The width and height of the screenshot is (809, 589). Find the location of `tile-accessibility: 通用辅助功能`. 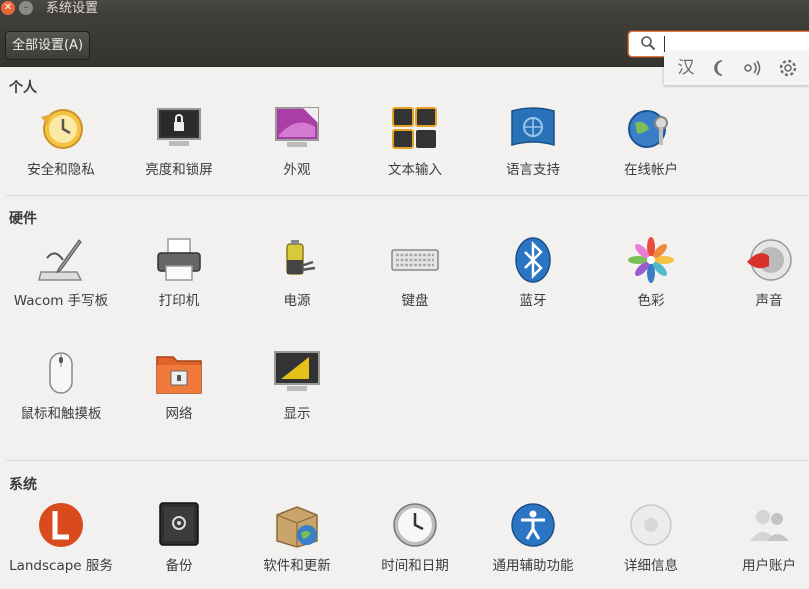

tile-accessibility: 通用辅助功能 is located at coordinates (533, 538).